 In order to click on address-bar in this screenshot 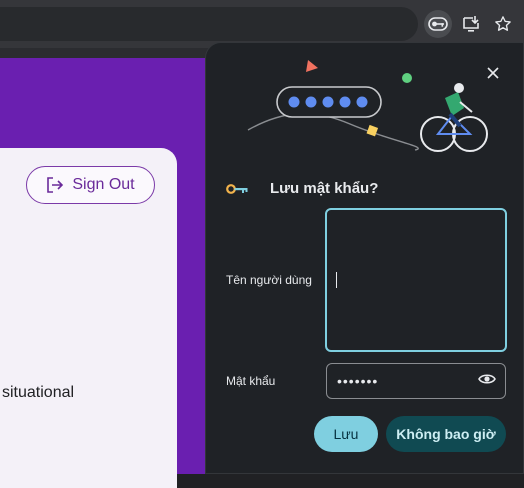, I will do `click(209, 24)`.